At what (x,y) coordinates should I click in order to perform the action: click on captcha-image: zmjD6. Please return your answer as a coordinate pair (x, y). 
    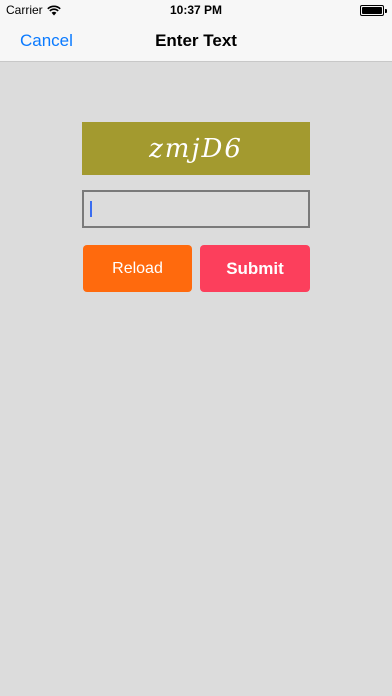
    Looking at the image, I should click on (196, 148).